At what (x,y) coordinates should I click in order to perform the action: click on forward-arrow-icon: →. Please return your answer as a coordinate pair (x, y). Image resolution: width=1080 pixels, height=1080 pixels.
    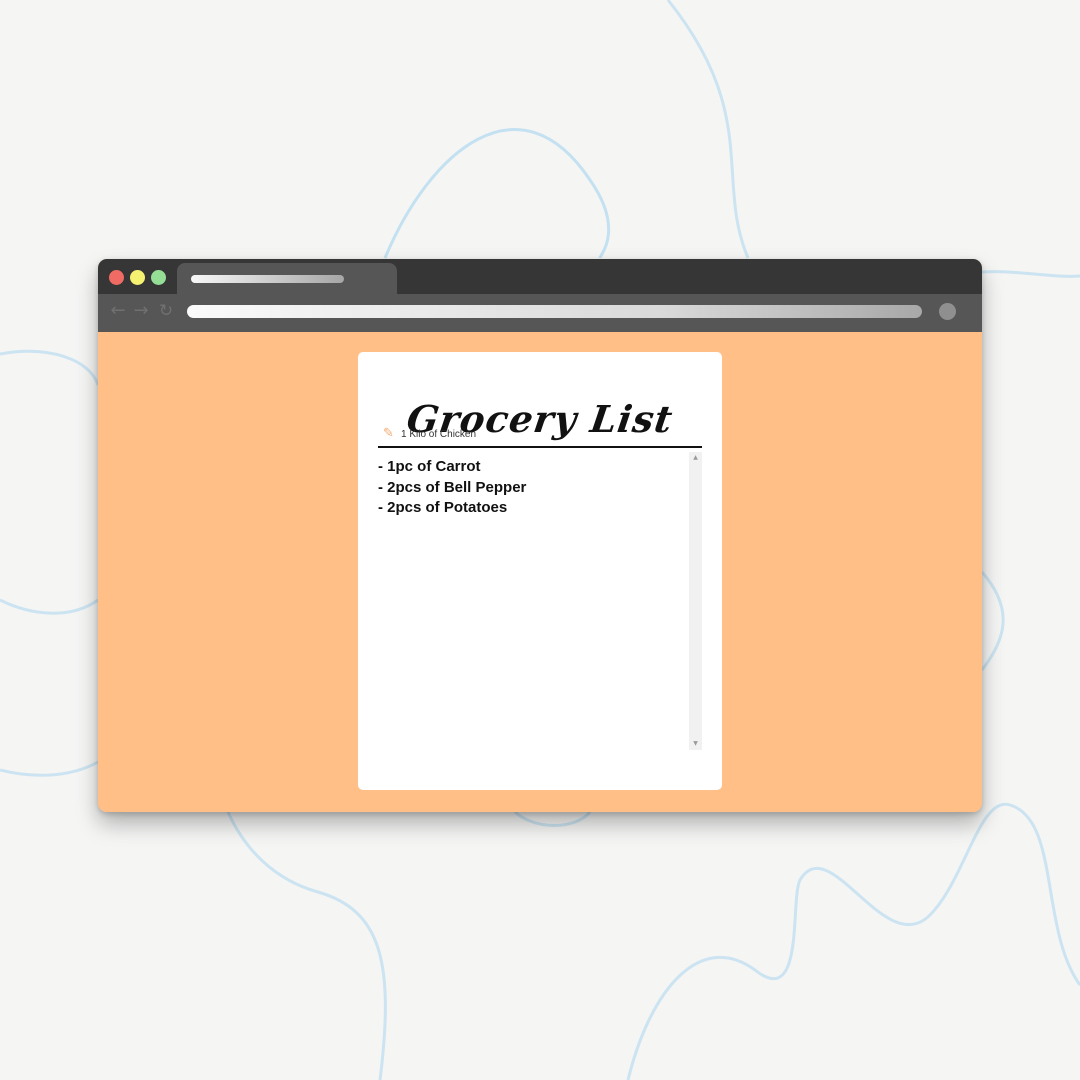
    Looking at the image, I should click on (141, 311).